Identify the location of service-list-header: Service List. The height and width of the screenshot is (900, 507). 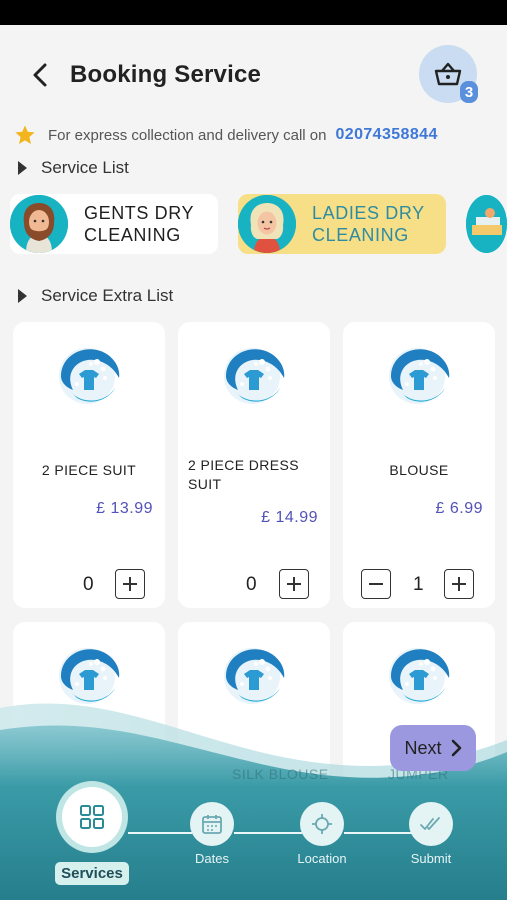
(73, 168).